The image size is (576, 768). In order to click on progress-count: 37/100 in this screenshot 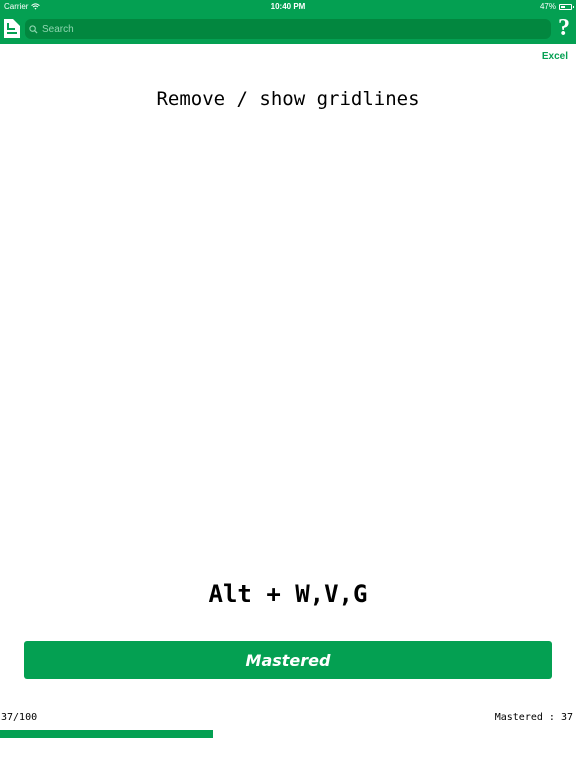, I will do `click(19, 717)`.